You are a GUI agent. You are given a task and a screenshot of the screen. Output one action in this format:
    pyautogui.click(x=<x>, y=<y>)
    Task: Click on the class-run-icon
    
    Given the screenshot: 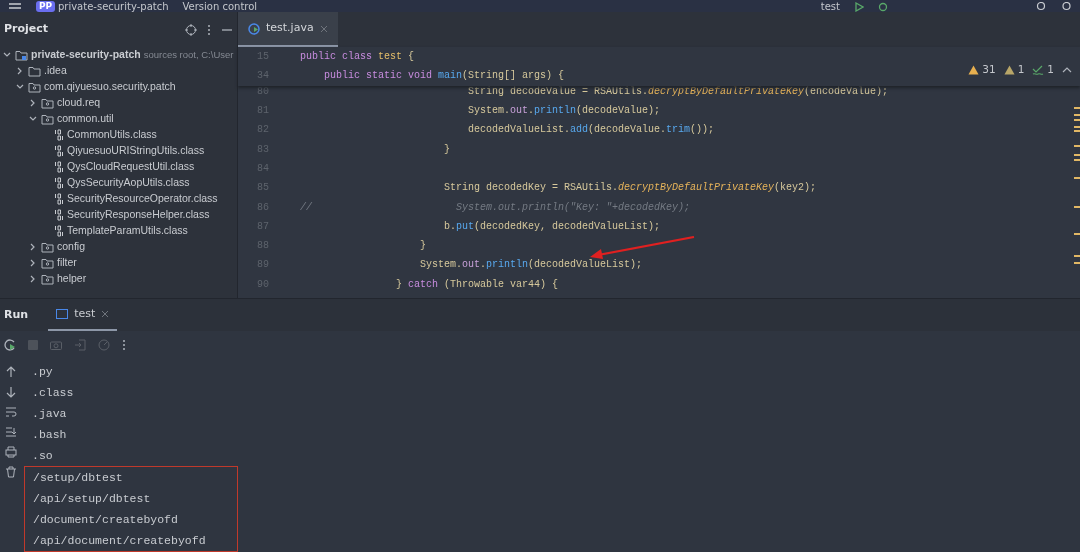 What is the action you would take?
    pyautogui.click(x=254, y=28)
    